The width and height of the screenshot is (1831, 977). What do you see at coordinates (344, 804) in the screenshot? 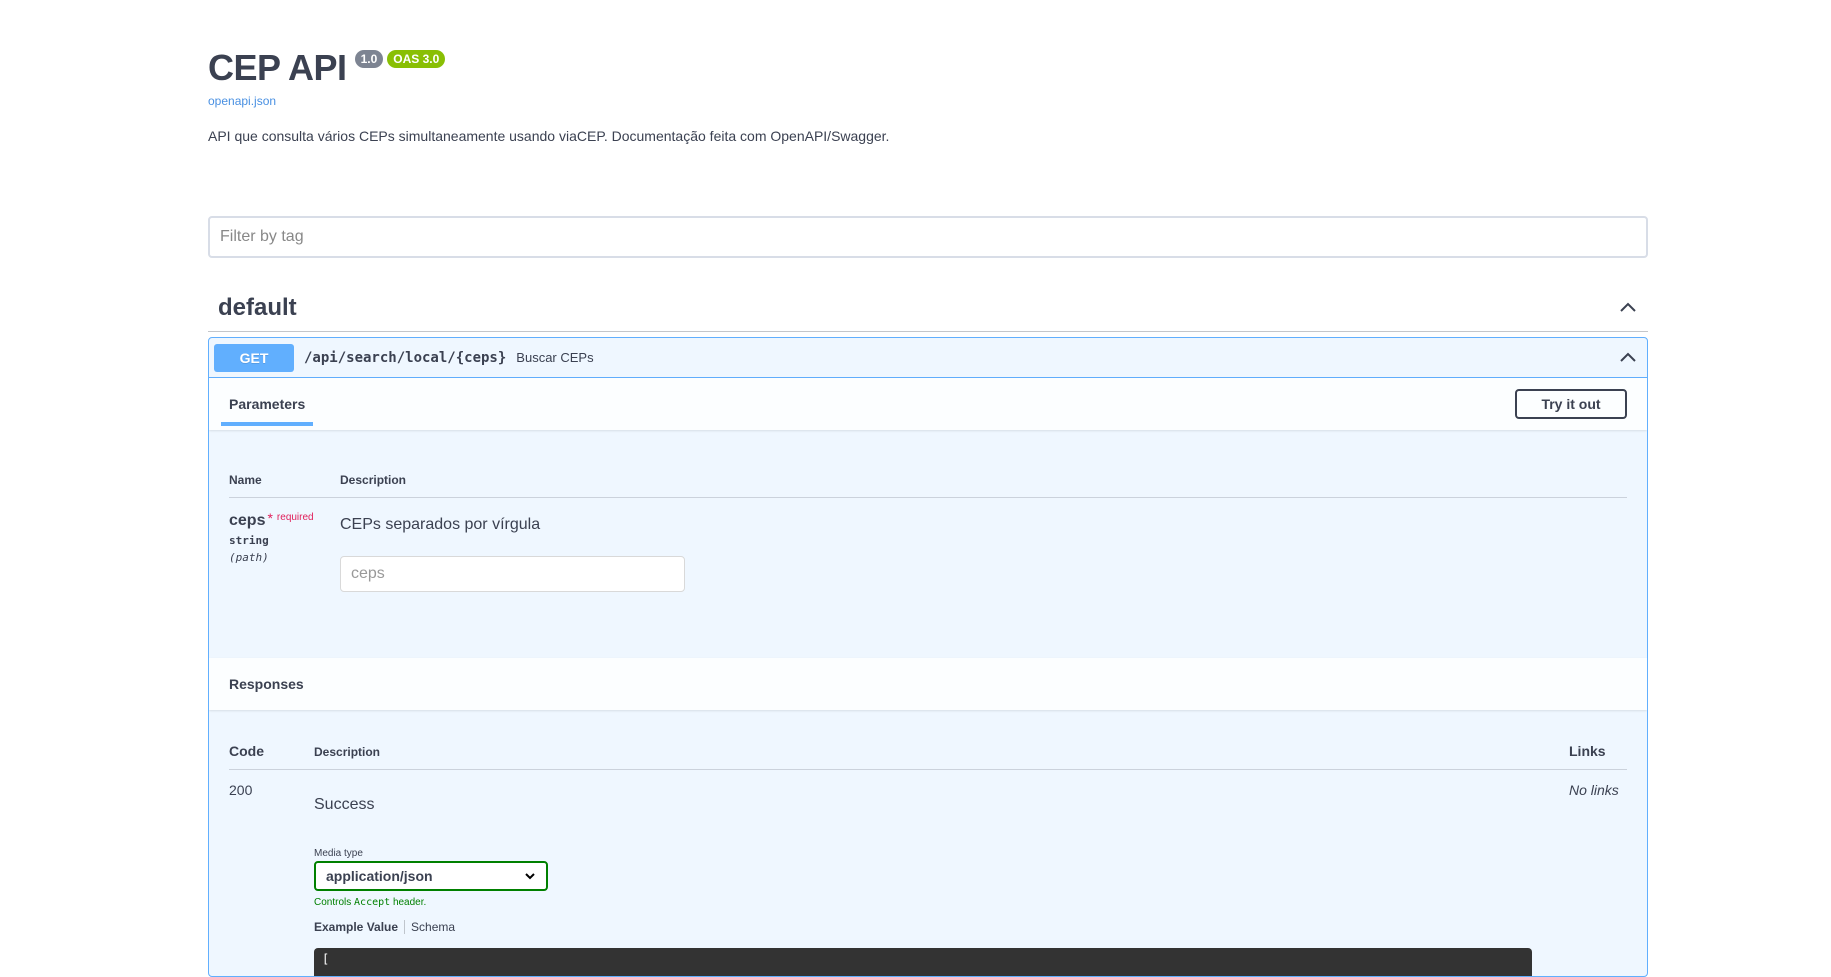
I see `response-description: Success` at bounding box center [344, 804].